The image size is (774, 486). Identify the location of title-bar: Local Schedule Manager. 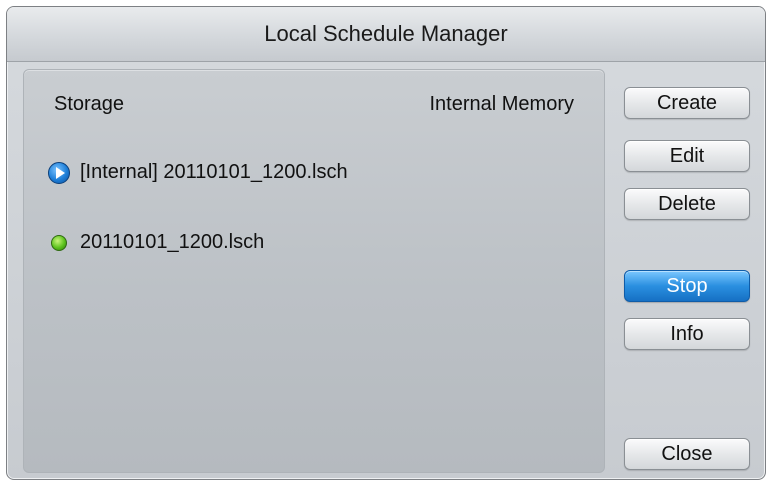
(386, 34).